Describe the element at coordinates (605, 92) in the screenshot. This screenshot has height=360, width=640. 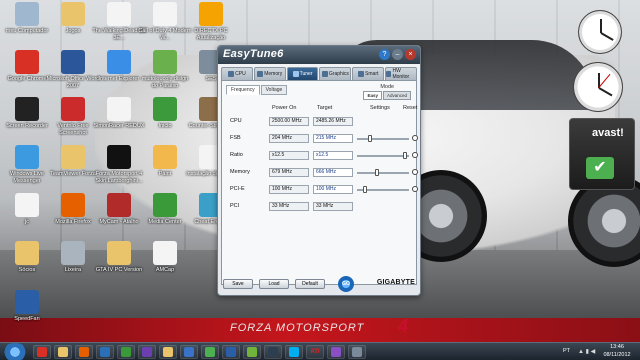
I see `analog-clock-minute-hand` at that location.